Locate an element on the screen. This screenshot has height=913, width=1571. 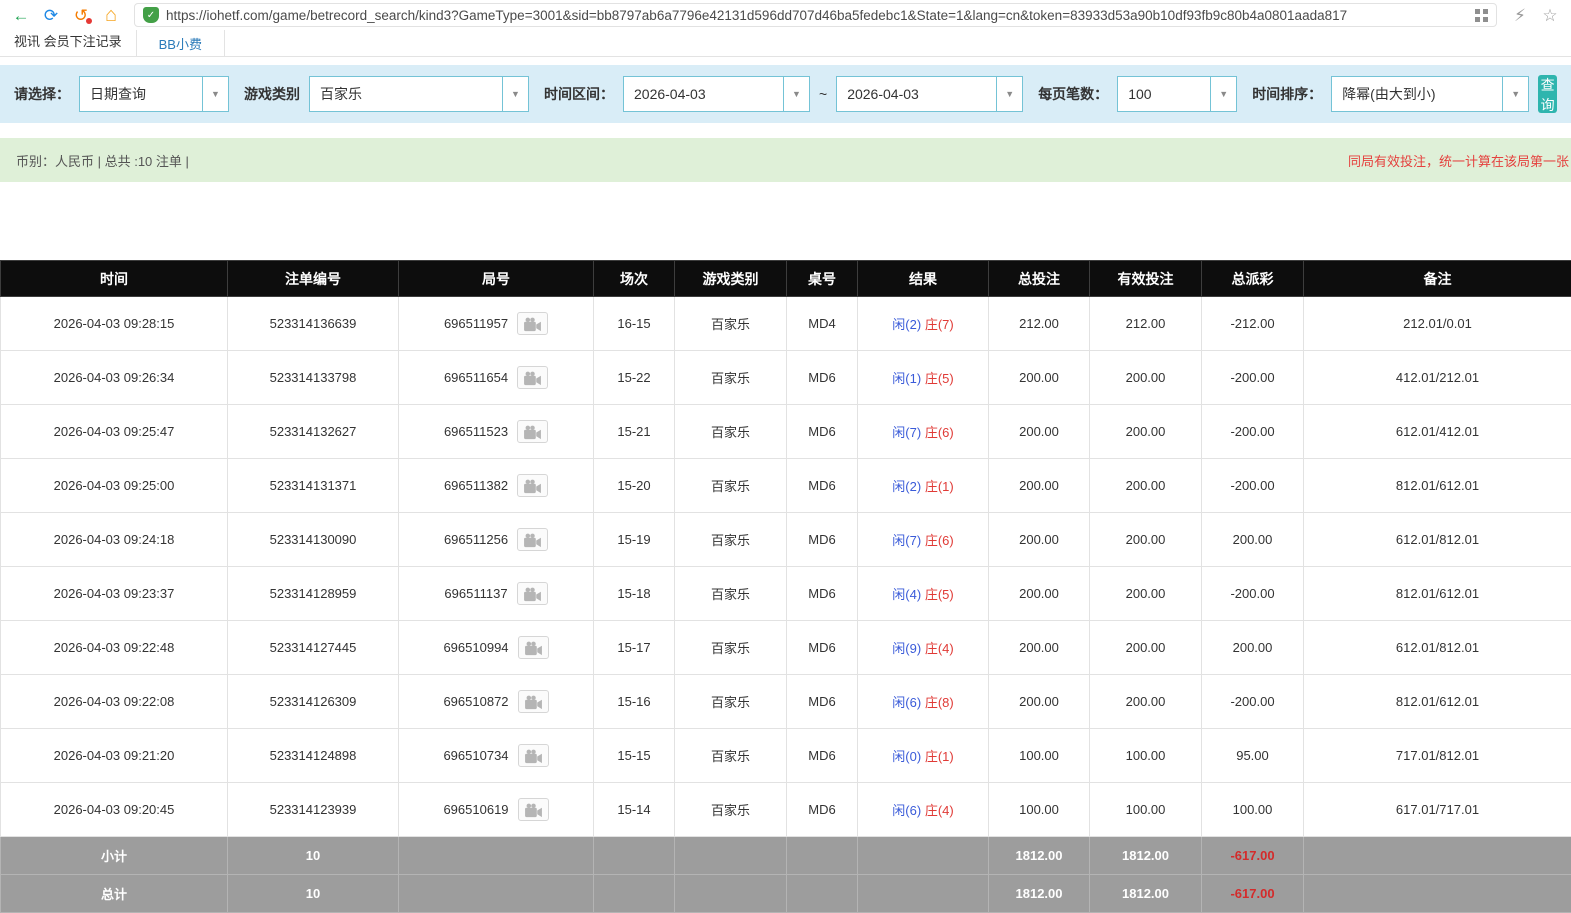
round-number: 696511256 is located at coordinates (476, 539).